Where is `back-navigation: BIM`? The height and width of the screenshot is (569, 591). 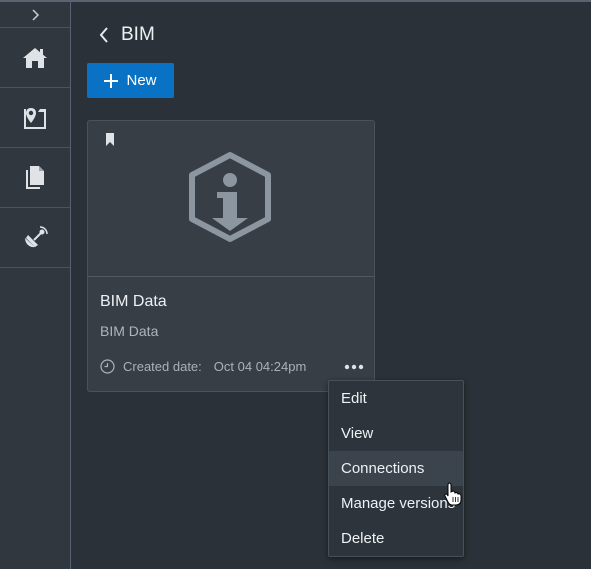 back-navigation: BIM is located at coordinates (127, 35).